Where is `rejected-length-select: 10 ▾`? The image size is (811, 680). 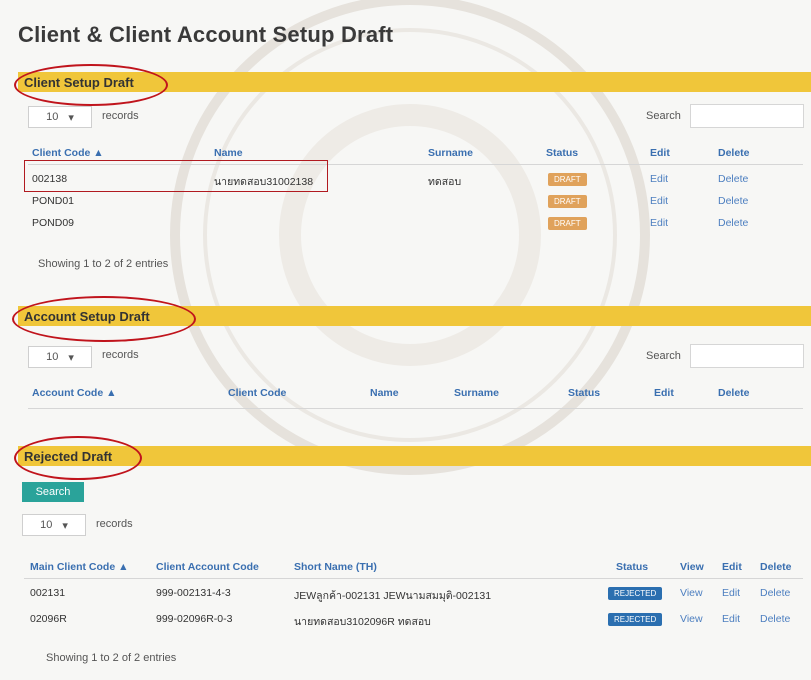
rejected-length-select: 10 ▾ is located at coordinates (54, 525).